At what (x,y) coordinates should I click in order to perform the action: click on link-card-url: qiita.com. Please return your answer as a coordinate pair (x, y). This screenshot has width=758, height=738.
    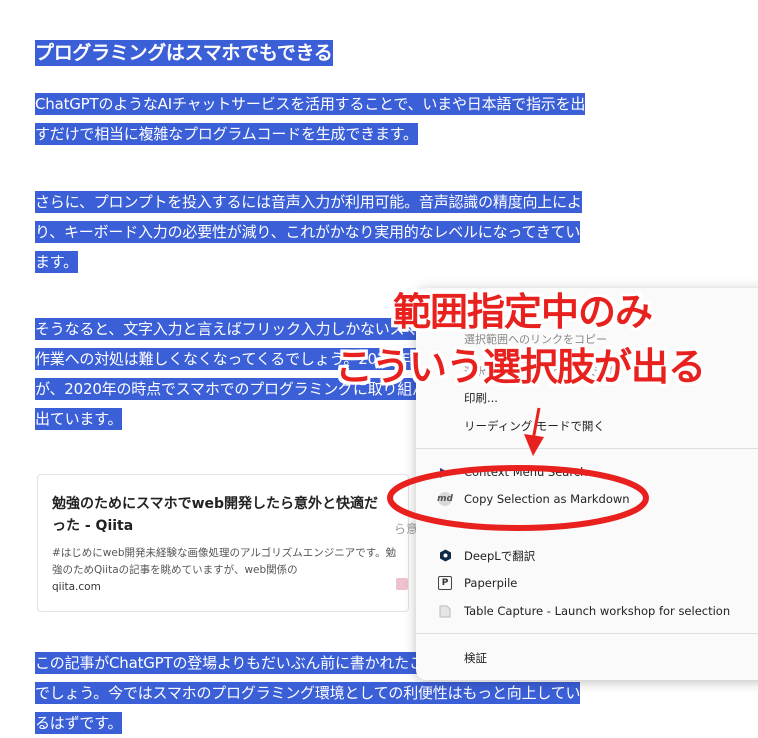
    Looking at the image, I should click on (76, 587).